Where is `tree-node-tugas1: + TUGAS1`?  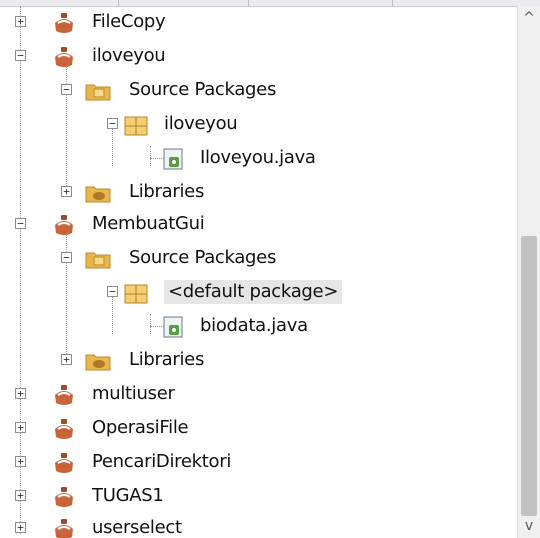 tree-node-tugas1: + TUGAS1 is located at coordinates (264, 496).